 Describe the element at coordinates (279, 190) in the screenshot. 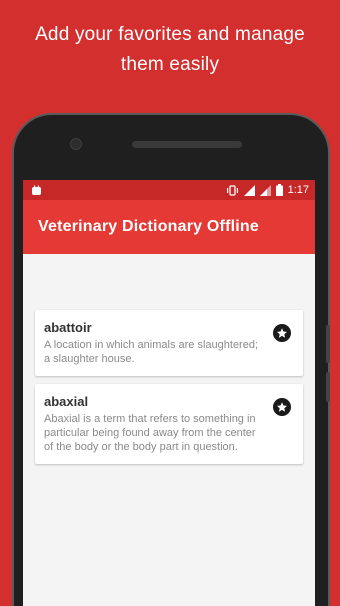

I see `battery-icon` at that location.